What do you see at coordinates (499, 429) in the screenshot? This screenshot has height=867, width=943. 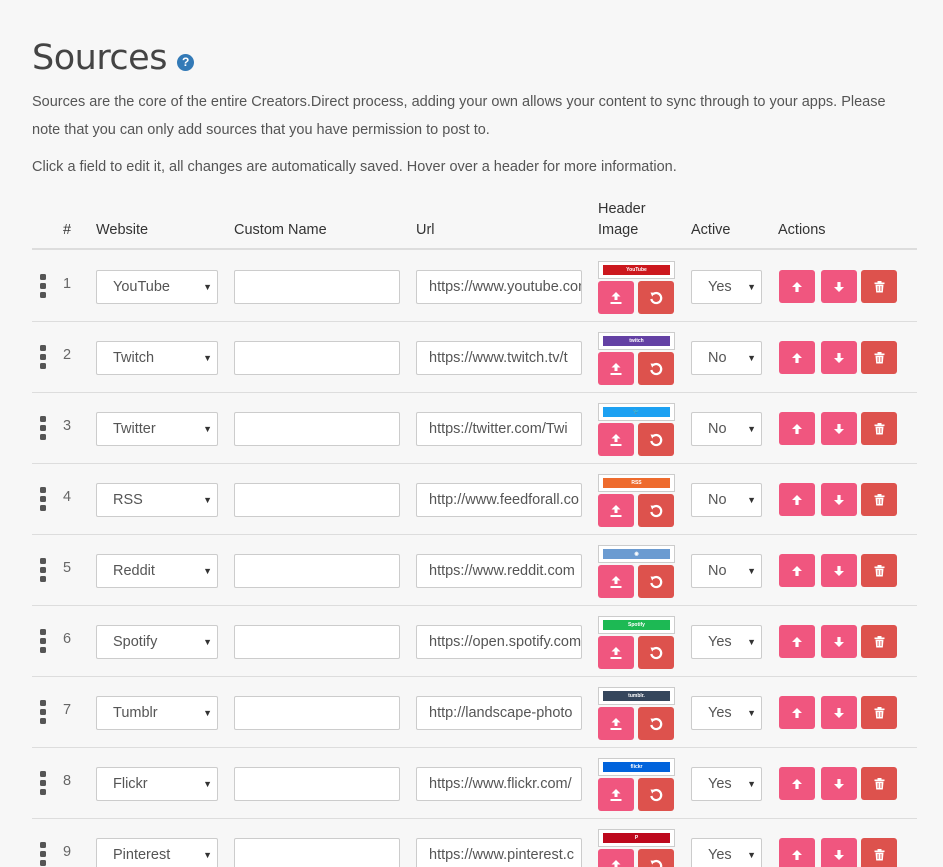 I see `url-input: https://twitter.com/Twi` at bounding box center [499, 429].